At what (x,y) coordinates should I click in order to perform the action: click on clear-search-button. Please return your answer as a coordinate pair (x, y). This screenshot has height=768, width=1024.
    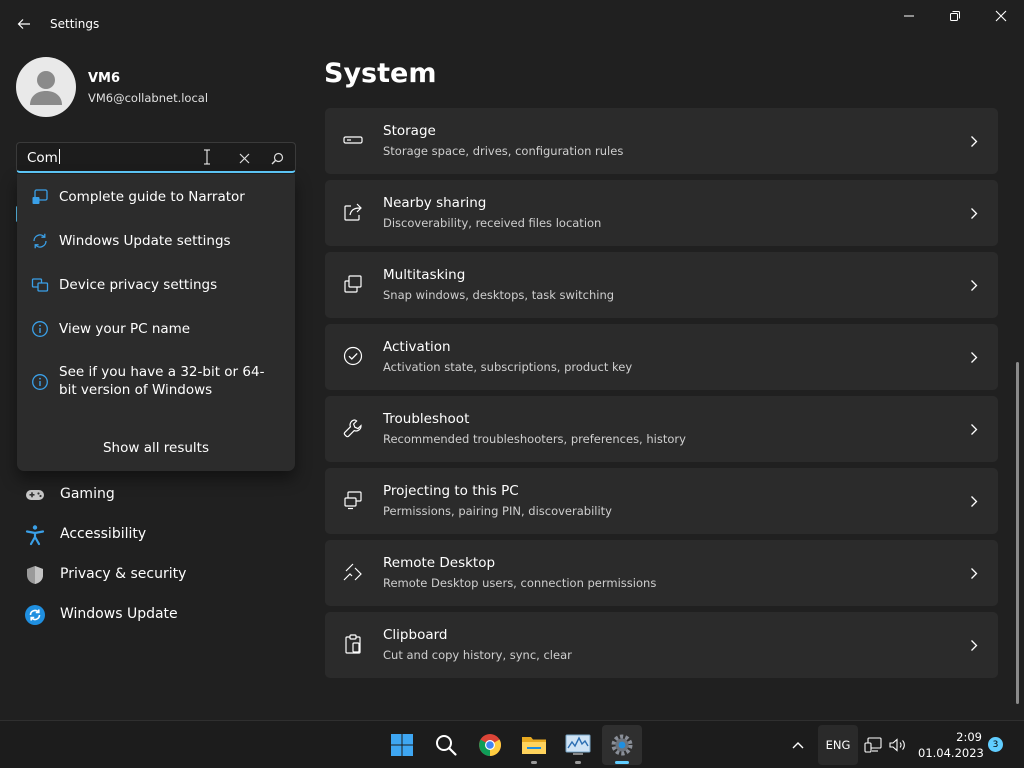
    Looking at the image, I should click on (244, 158).